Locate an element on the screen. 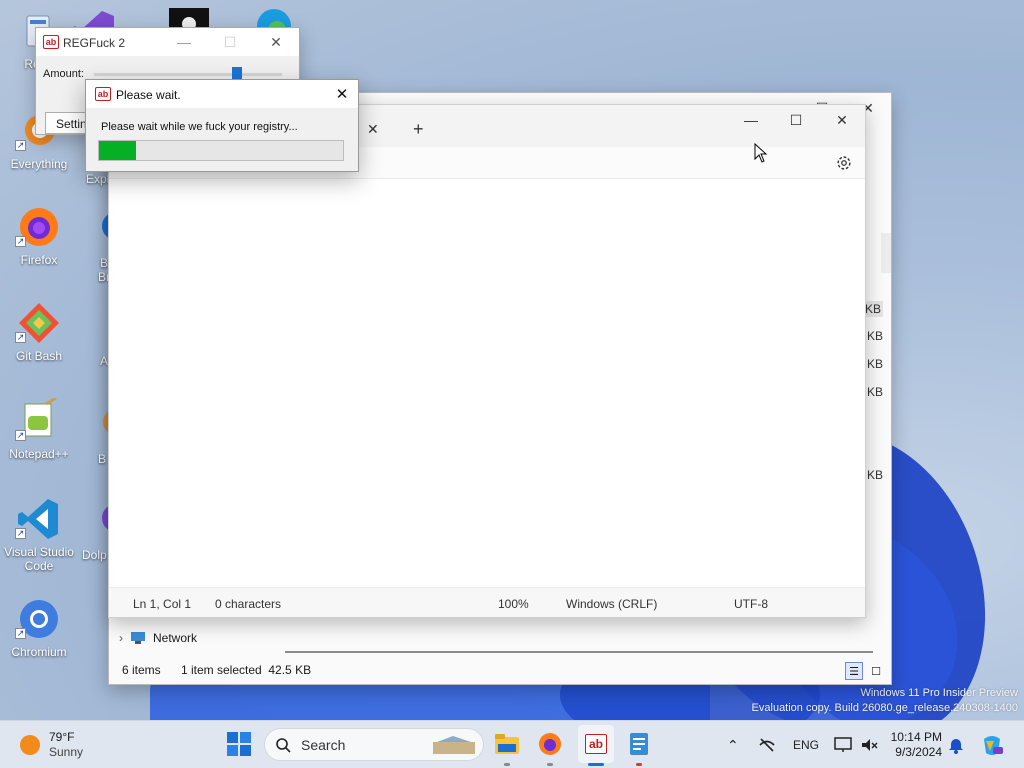 This screenshot has height=768, width=1024. desktop-icon-chromium: ↗ Chromium is located at coordinates (39, 627).